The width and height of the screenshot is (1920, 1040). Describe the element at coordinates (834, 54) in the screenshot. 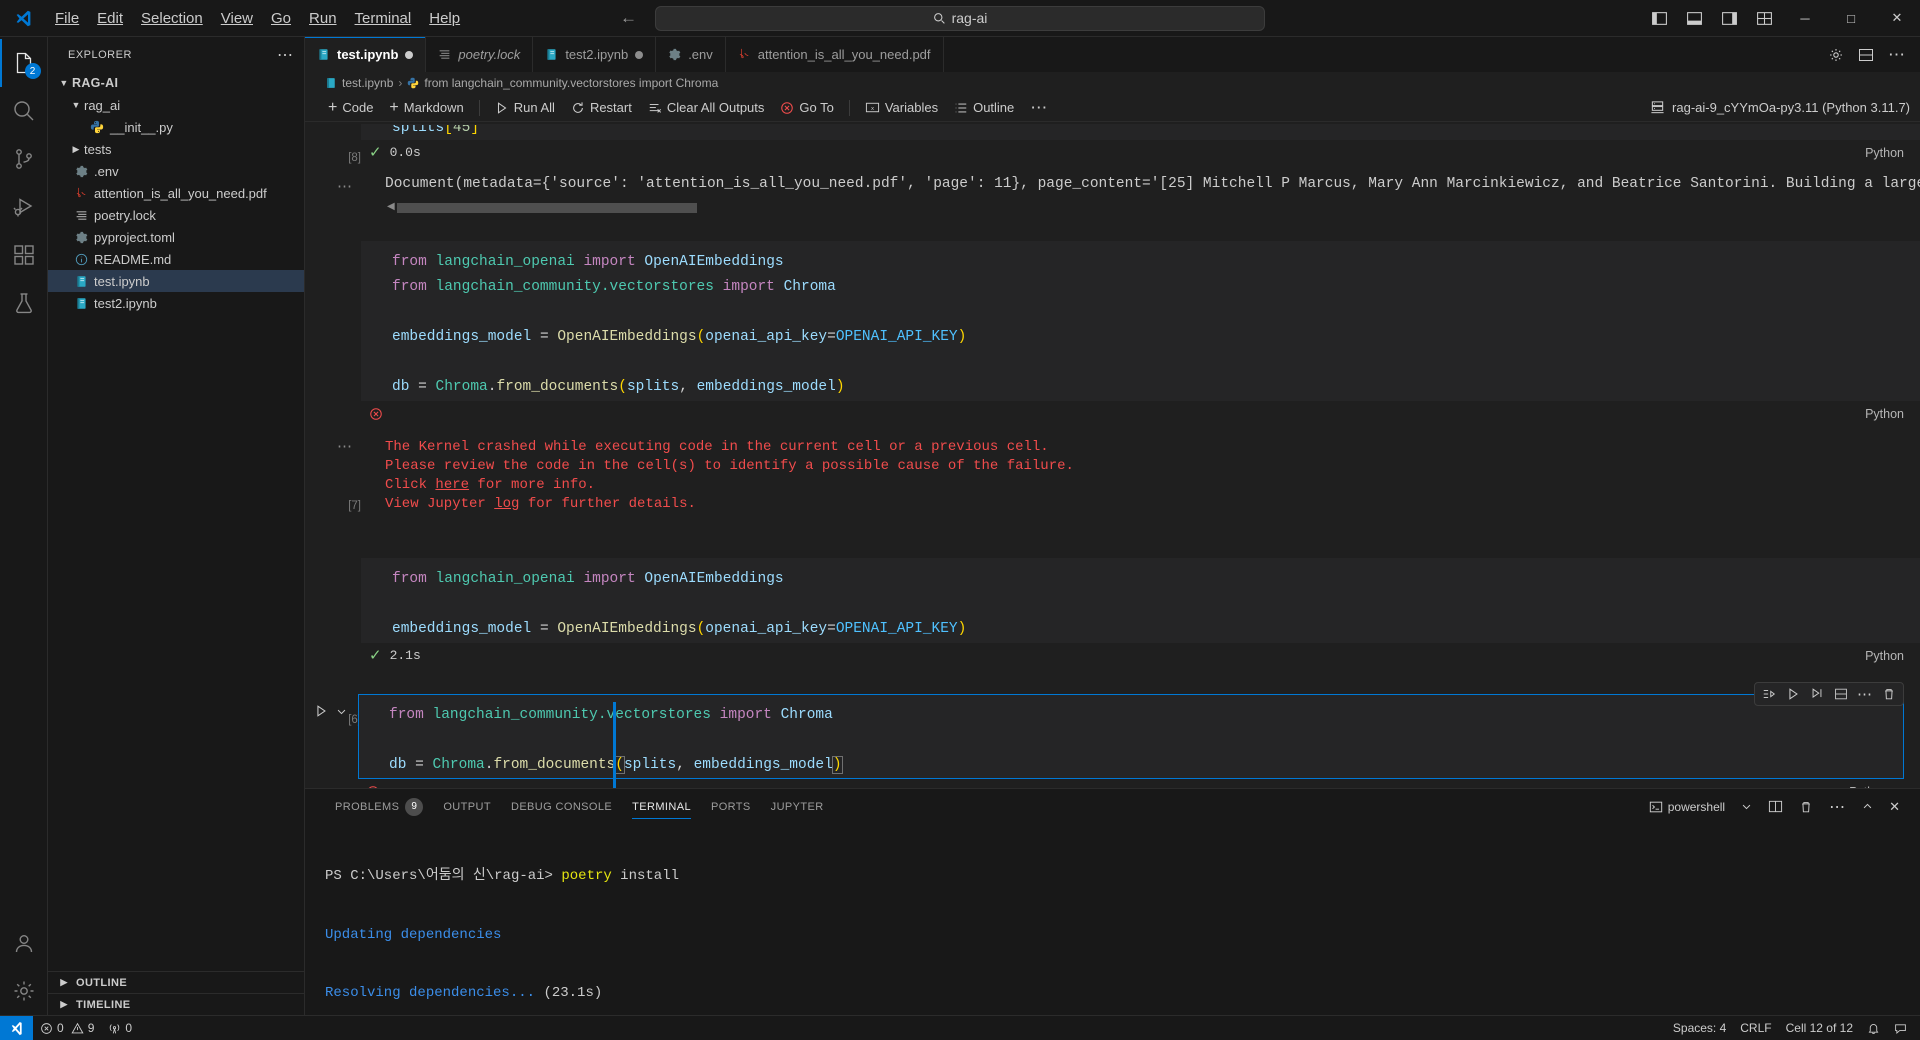

I see `editor-tab-attention-pdf: attention_is_all_you_need.pdf` at that location.